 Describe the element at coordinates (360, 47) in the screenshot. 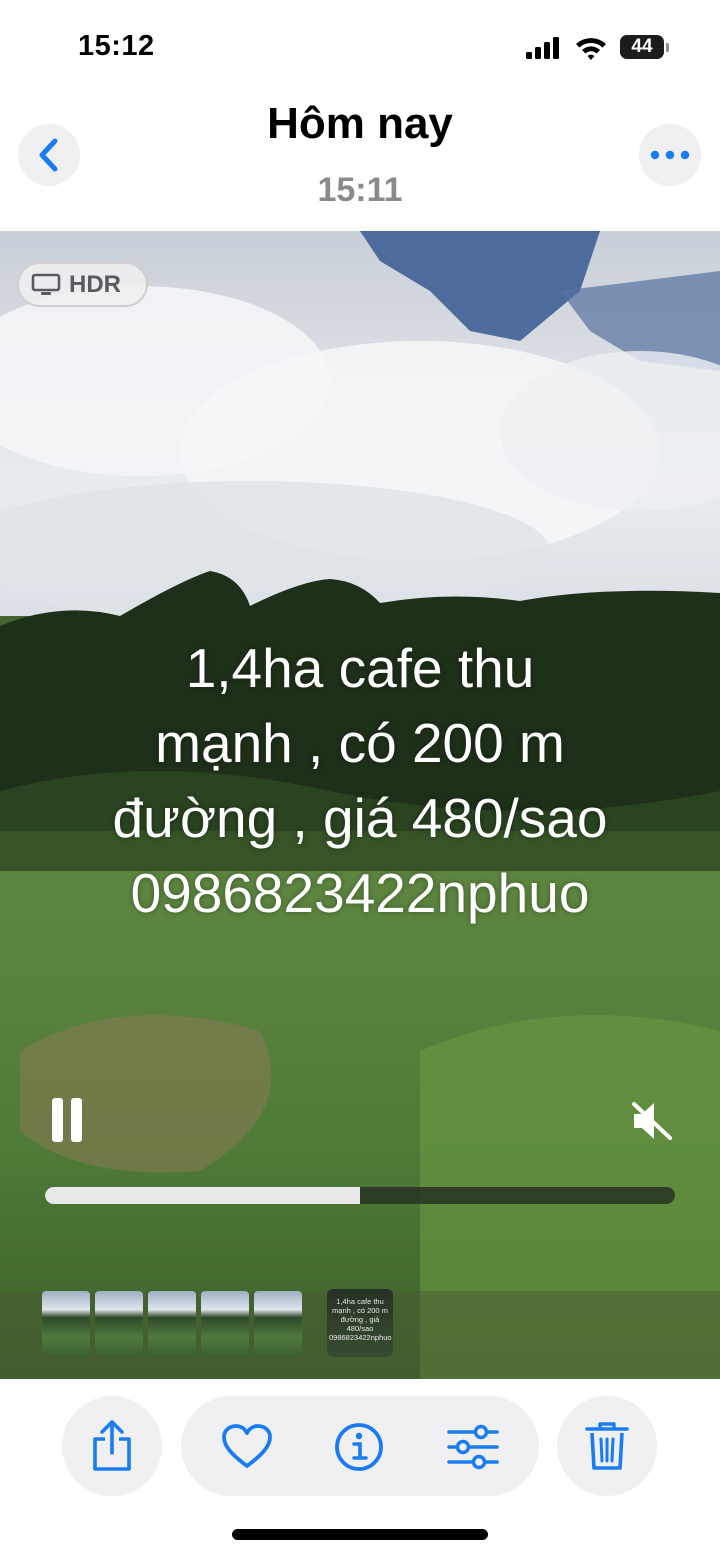

I see `status-bar: 15:12 44` at that location.